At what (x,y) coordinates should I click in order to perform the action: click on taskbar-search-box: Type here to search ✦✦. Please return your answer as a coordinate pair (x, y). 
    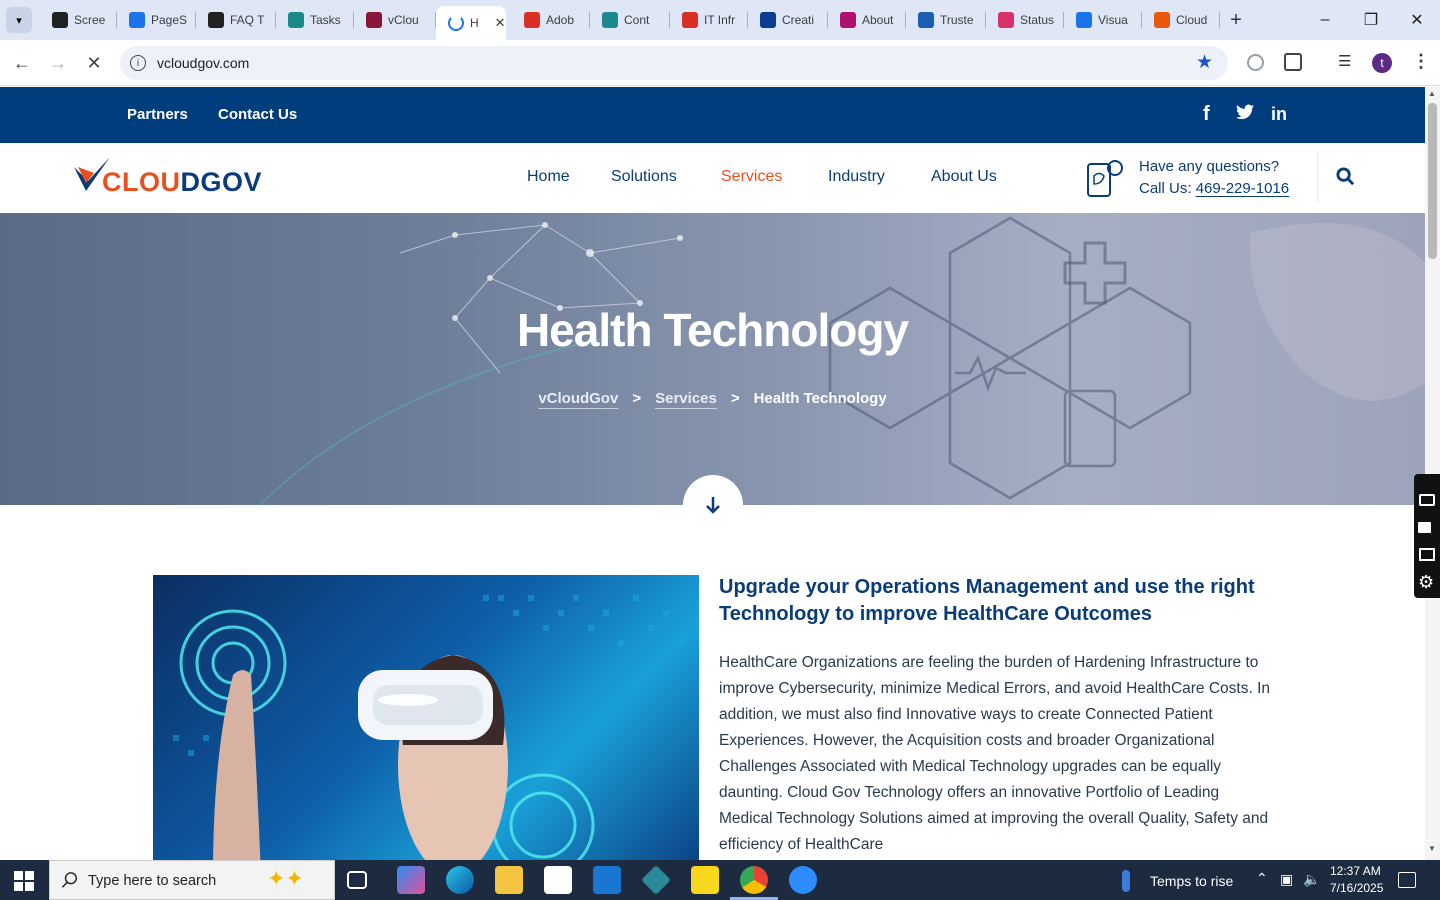
    Looking at the image, I should click on (192, 880).